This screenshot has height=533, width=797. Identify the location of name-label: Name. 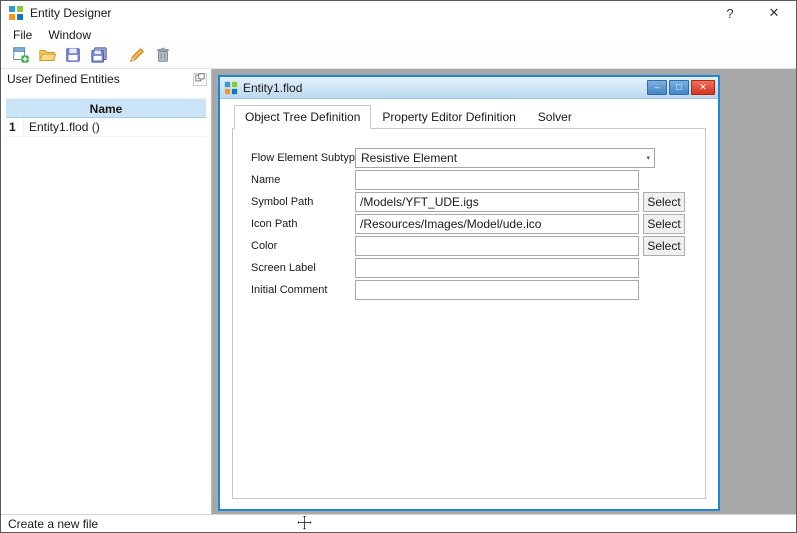
(266, 179).